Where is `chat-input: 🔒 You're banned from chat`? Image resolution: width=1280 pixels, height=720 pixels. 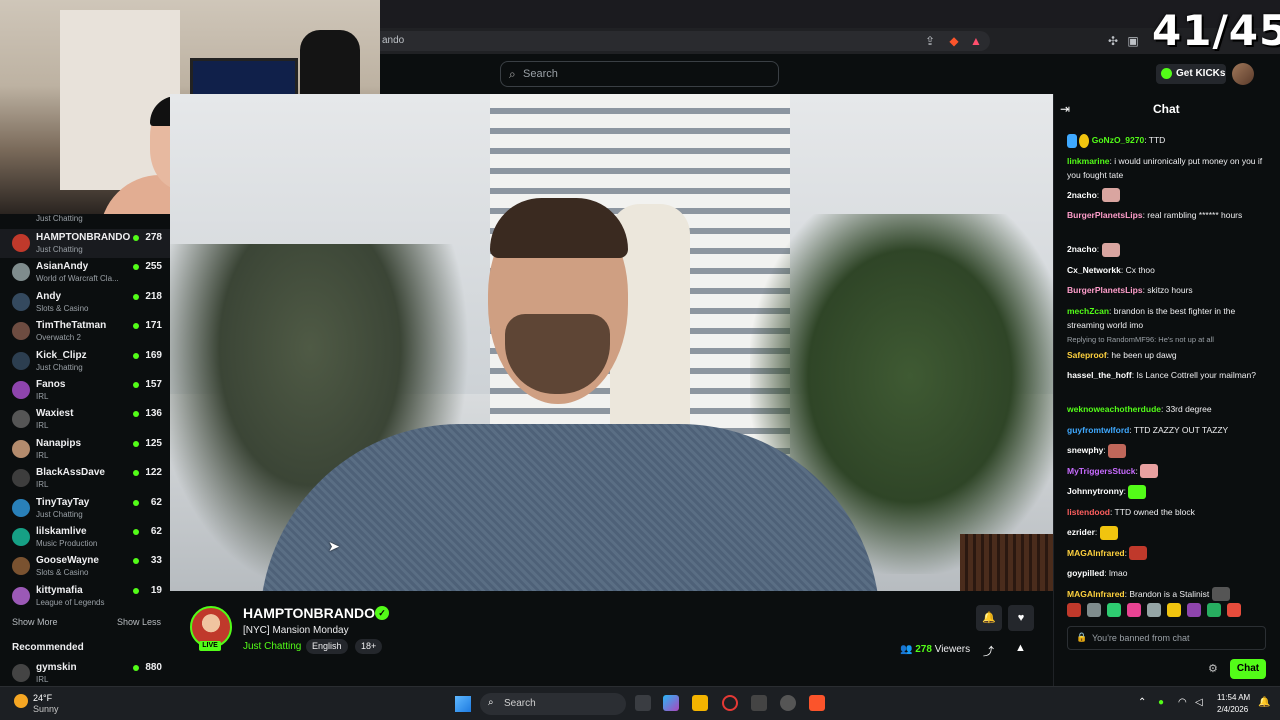 chat-input: 🔒 You're banned from chat is located at coordinates (1166, 638).